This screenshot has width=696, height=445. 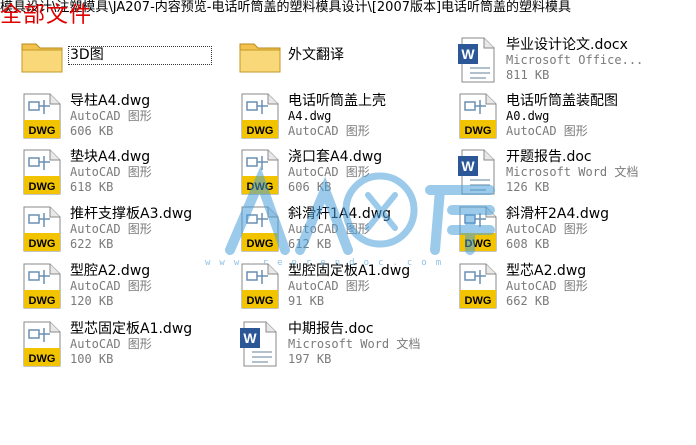 What do you see at coordinates (328, 263) in the screenshot?
I see `watermark-url: www.renrendoc.com` at bounding box center [328, 263].